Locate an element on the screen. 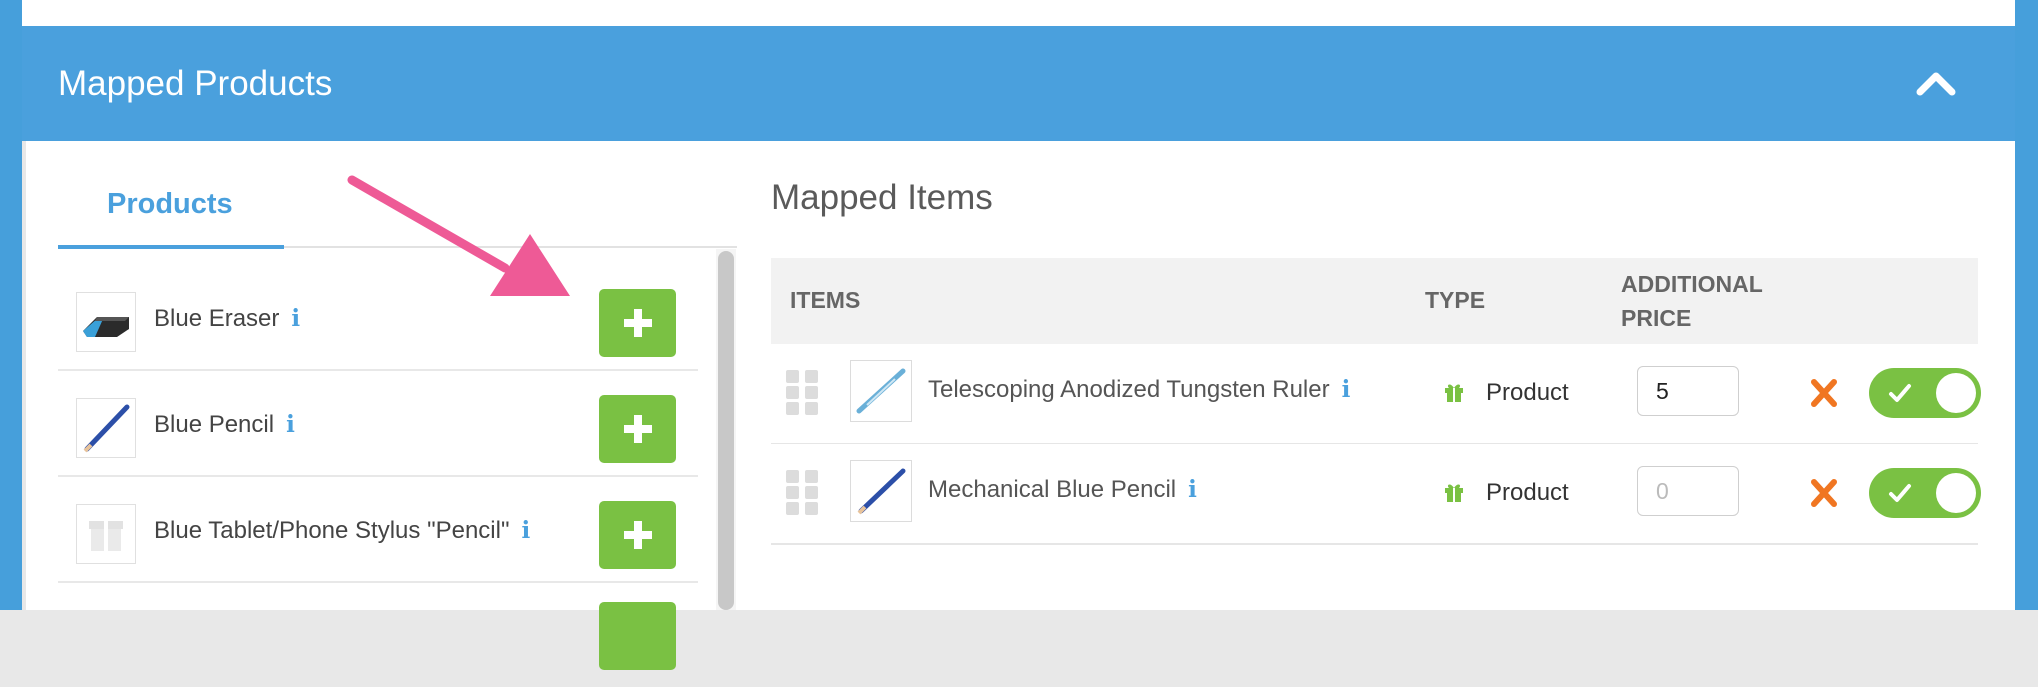  column-header-additional-price: ADDITIONAL PRICE is located at coordinates (1692, 301).